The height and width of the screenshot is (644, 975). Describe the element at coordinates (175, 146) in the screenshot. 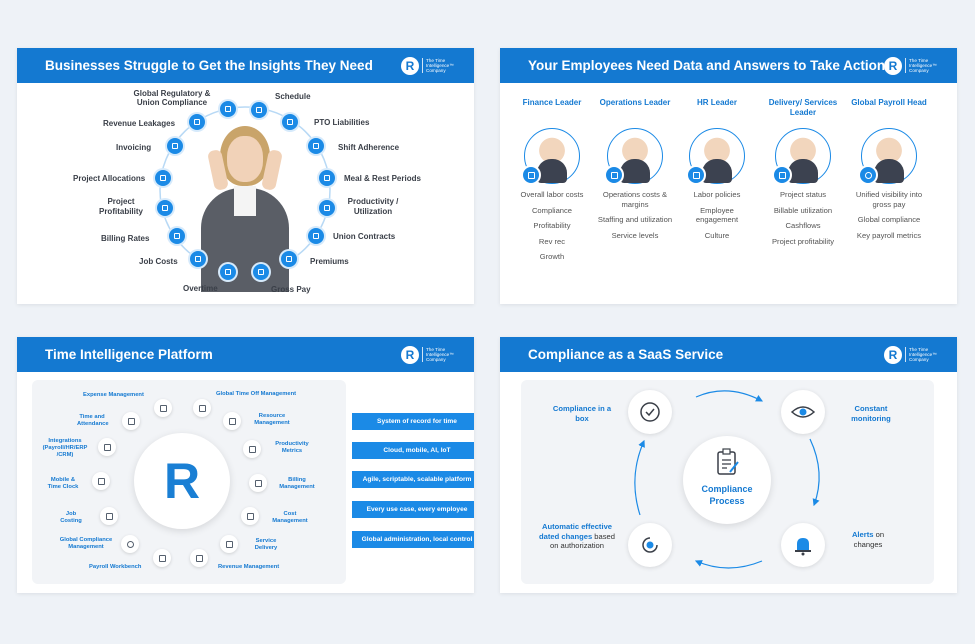

I see `invoicing-node-icon` at that location.